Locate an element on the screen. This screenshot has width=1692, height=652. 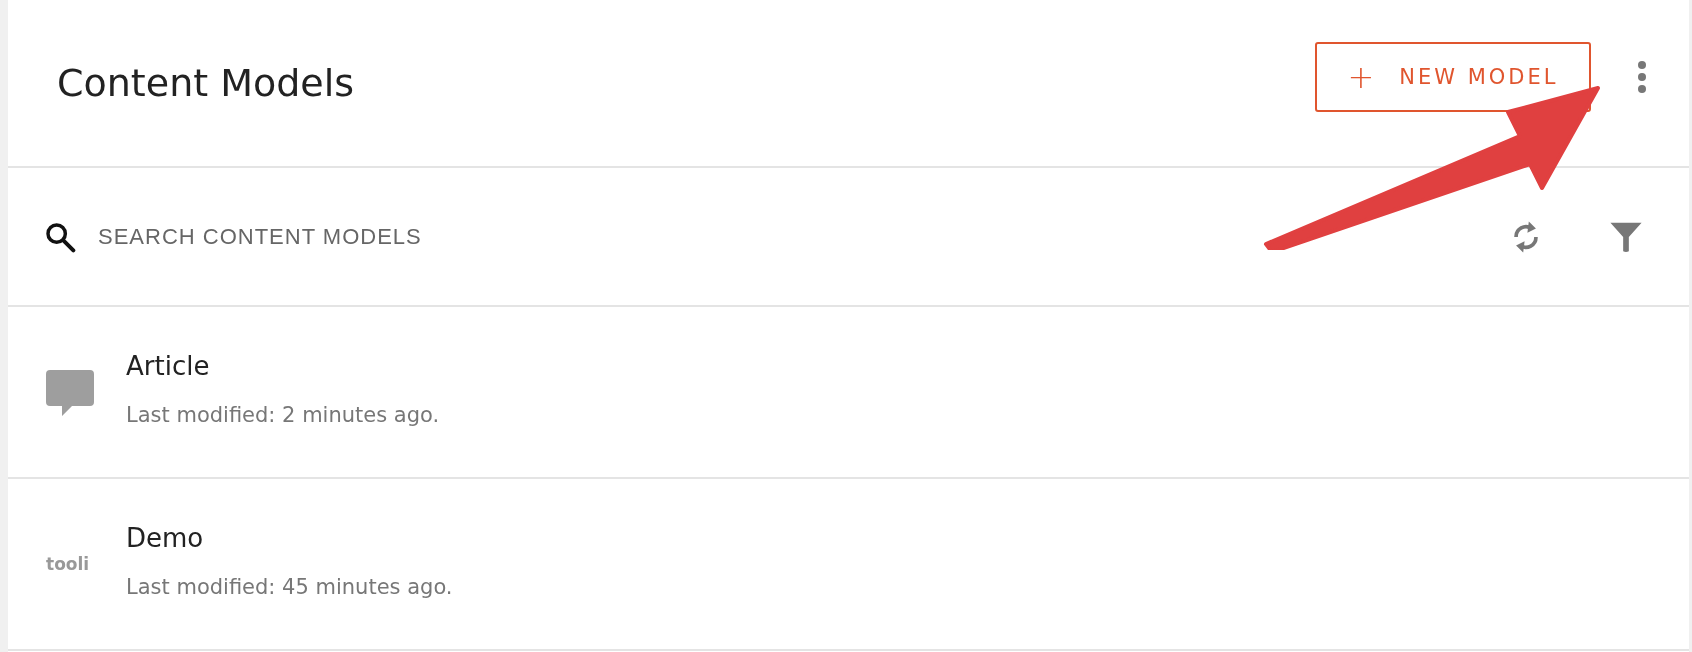
search-icon is located at coordinates (60, 236).